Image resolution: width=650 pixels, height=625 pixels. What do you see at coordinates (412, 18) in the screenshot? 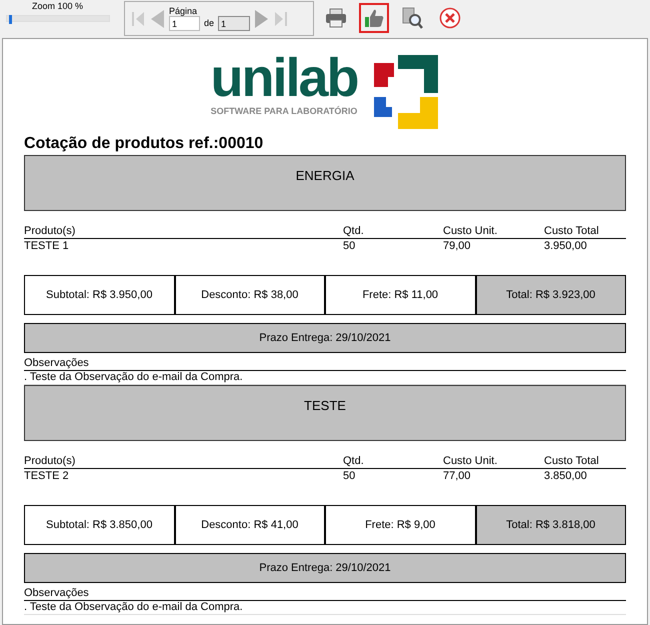
I see `document-search-icon` at bounding box center [412, 18].